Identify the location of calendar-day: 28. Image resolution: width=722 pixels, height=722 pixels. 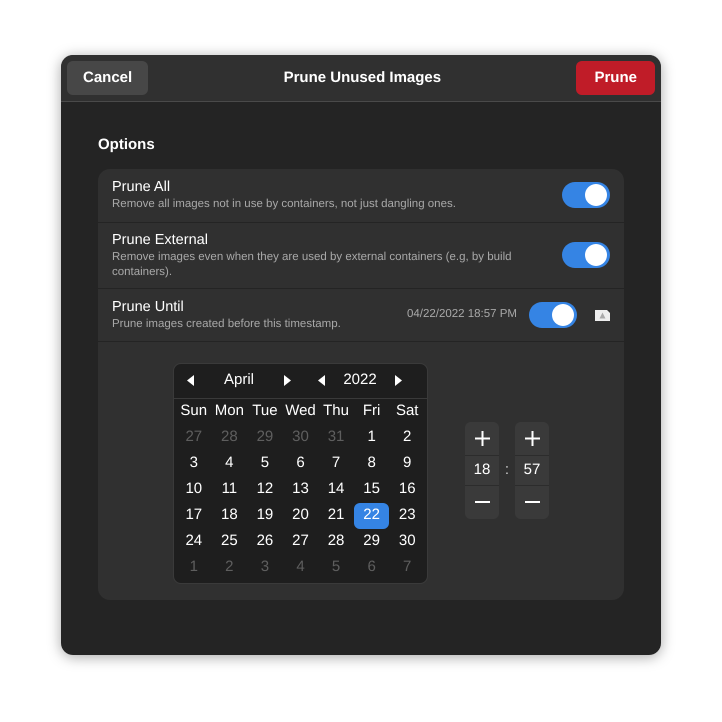
(336, 541).